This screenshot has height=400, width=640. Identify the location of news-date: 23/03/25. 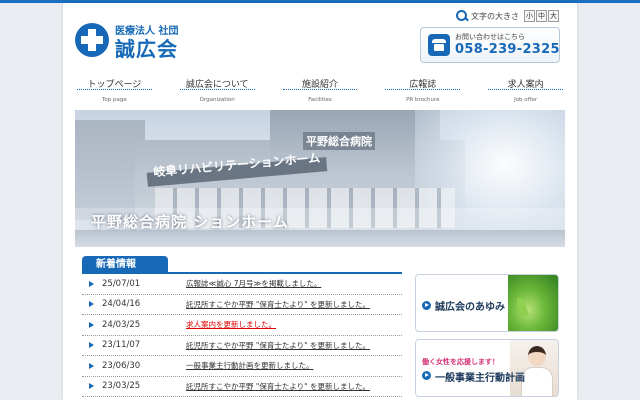
(121, 386).